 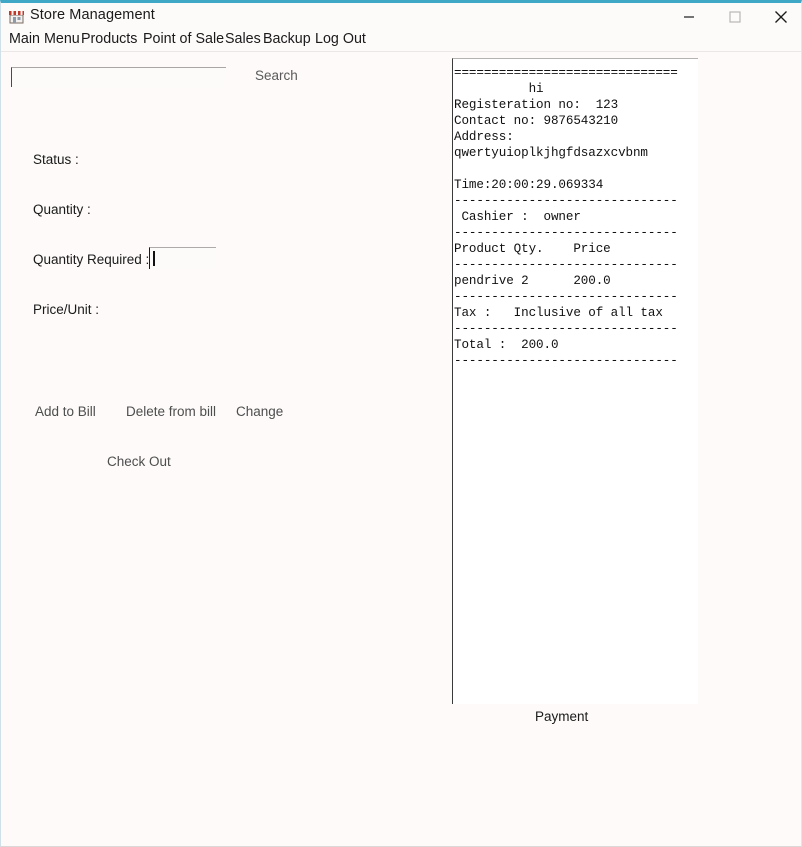 I want to click on status-label: Status :, so click(x=56, y=159).